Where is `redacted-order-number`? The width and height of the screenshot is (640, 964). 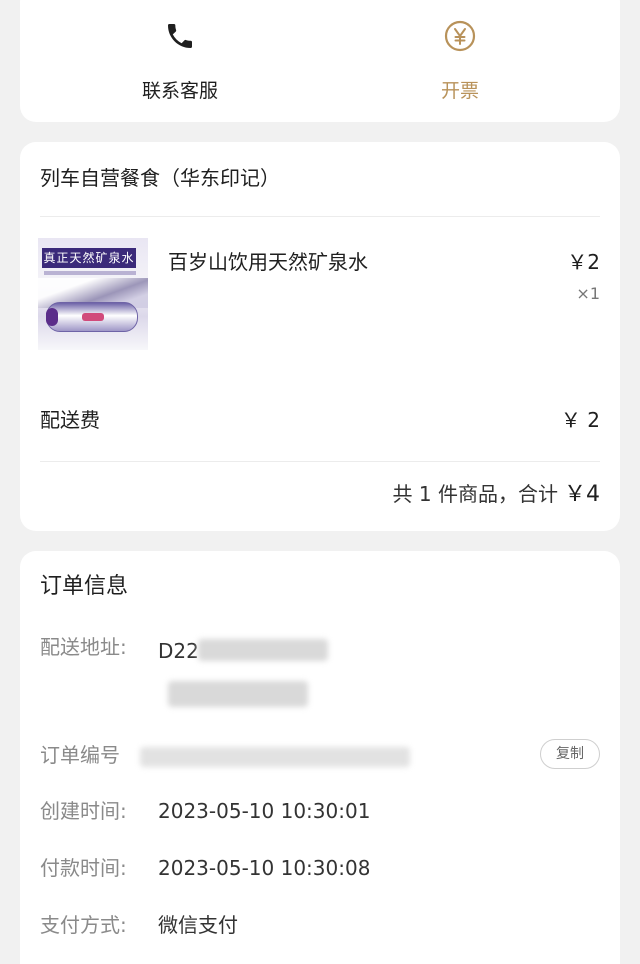 redacted-order-number is located at coordinates (275, 757).